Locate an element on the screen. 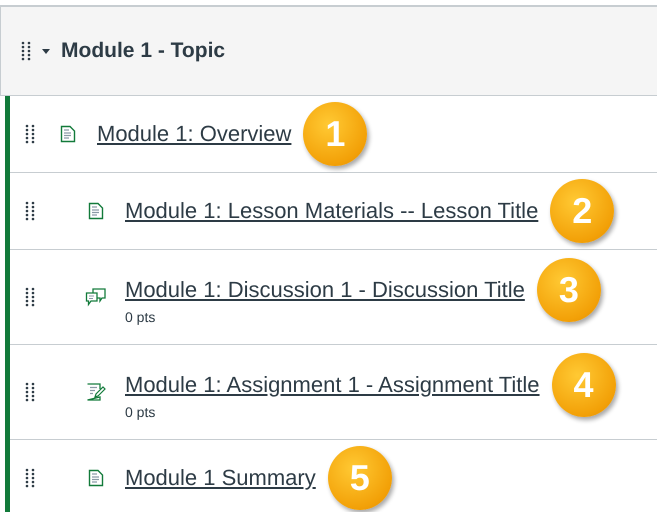  number-badge: 4 is located at coordinates (584, 385).